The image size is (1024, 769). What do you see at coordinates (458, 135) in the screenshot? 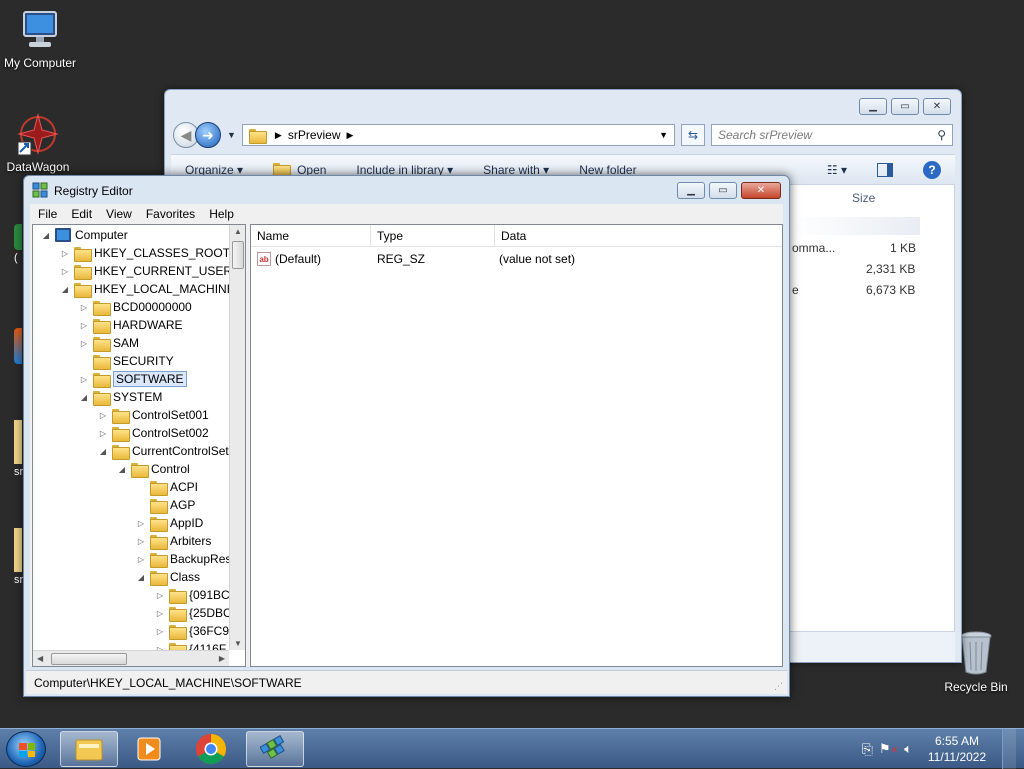
I see `address-bar: ▶ srPreview ▶ ▼` at bounding box center [458, 135].